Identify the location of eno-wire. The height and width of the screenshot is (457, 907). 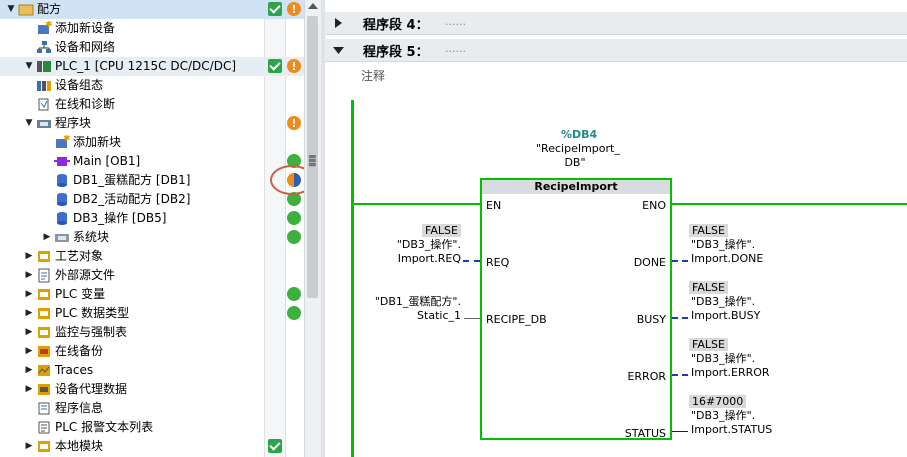
(789, 204).